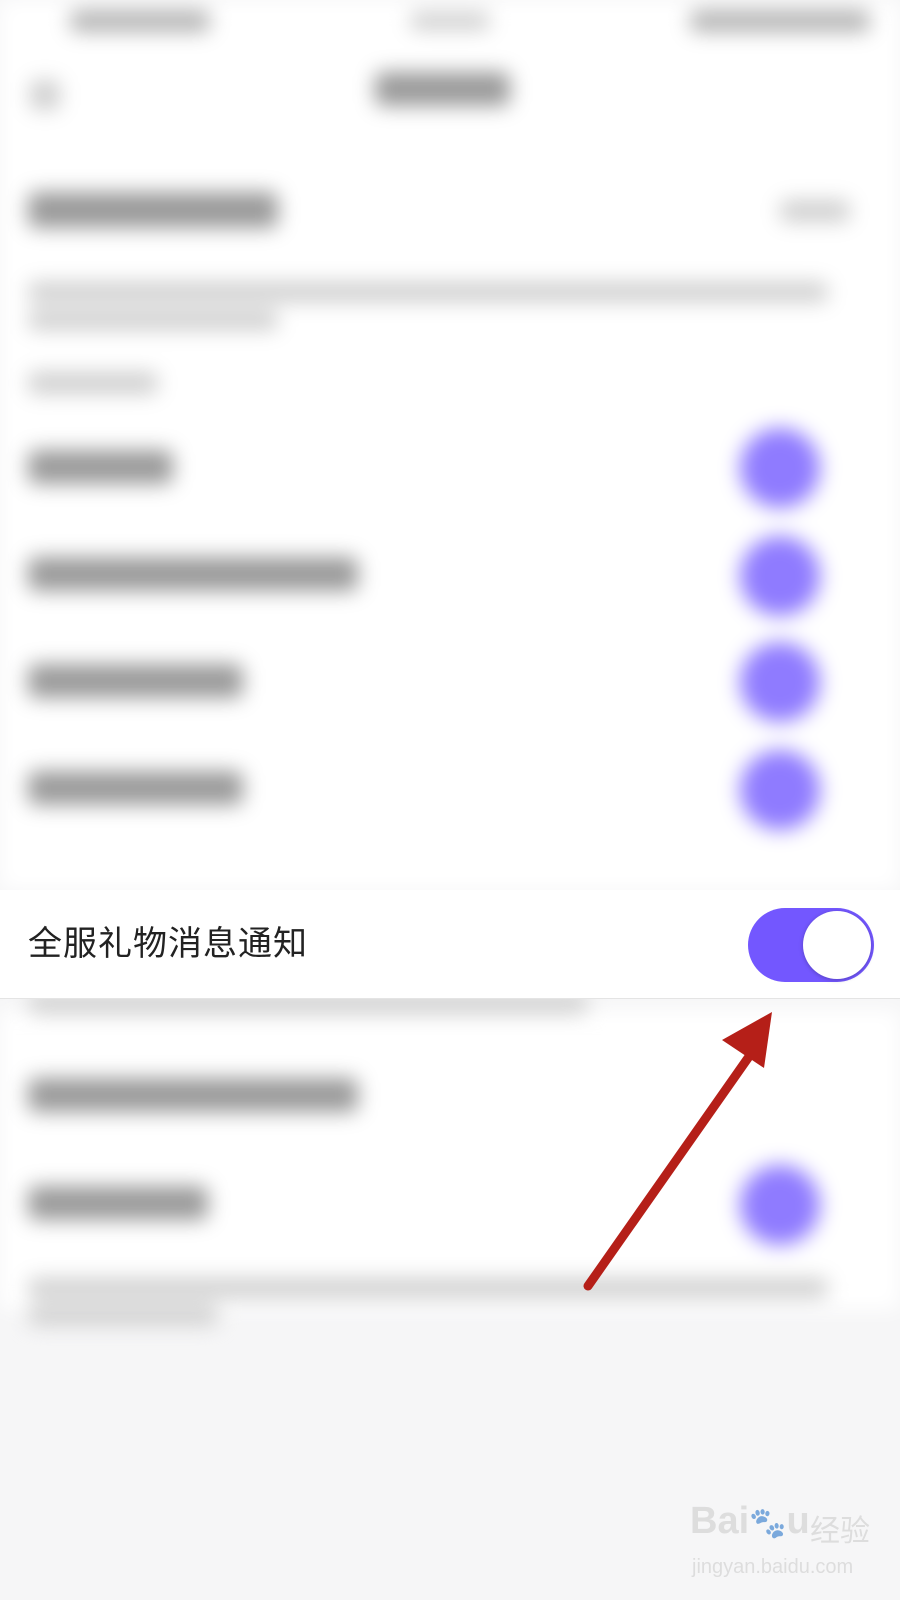  I want to click on blurred-page-title, so click(442, 89).